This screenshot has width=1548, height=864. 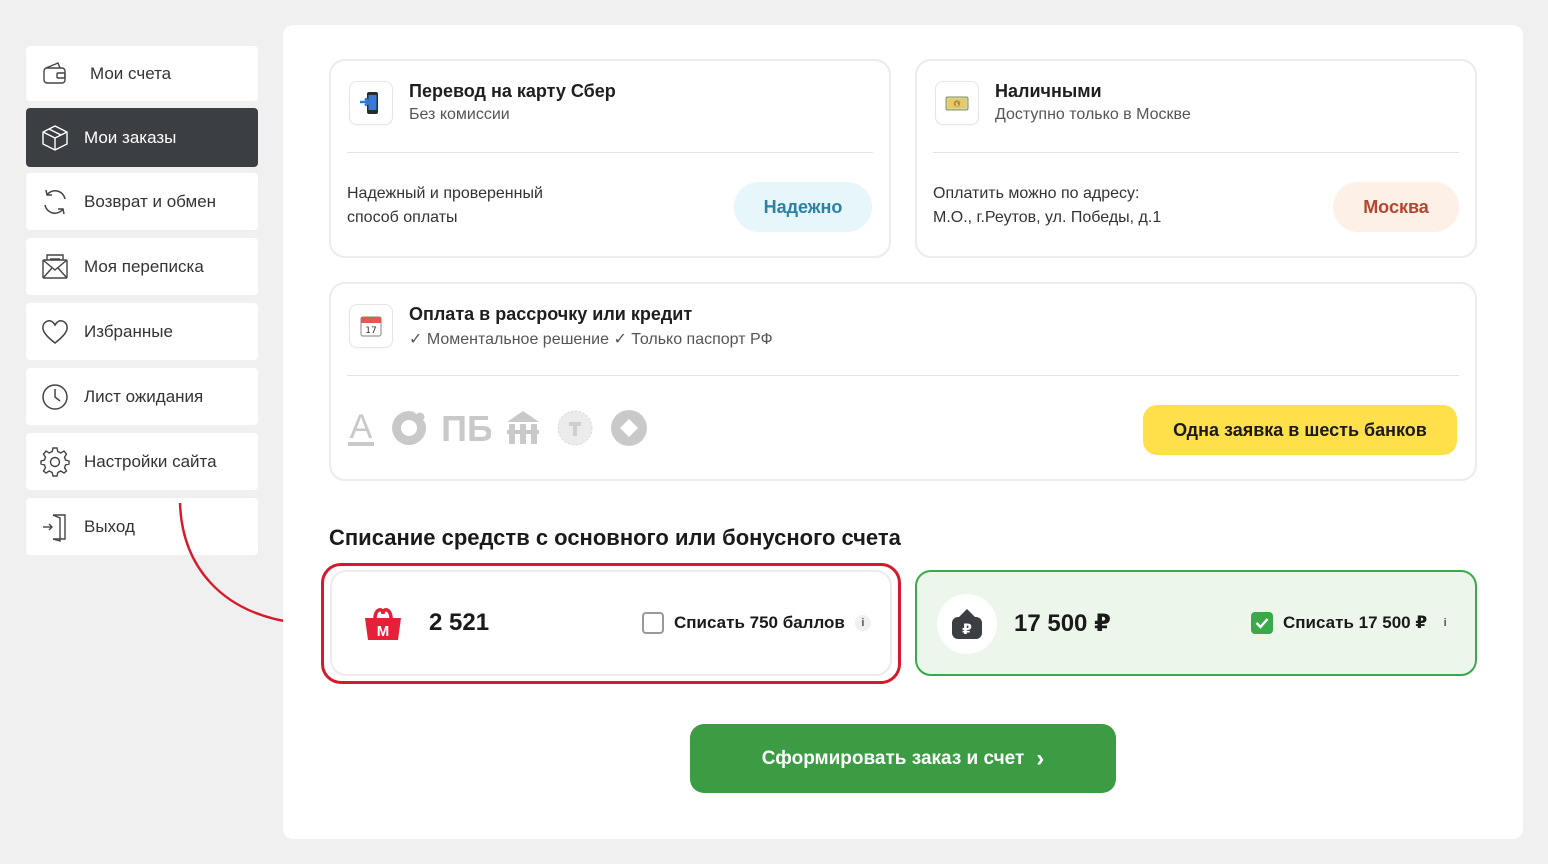 What do you see at coordinates (459, 622) in the screenshot?
I see `points-balance: 2 521` at bounding box center [459, 622].